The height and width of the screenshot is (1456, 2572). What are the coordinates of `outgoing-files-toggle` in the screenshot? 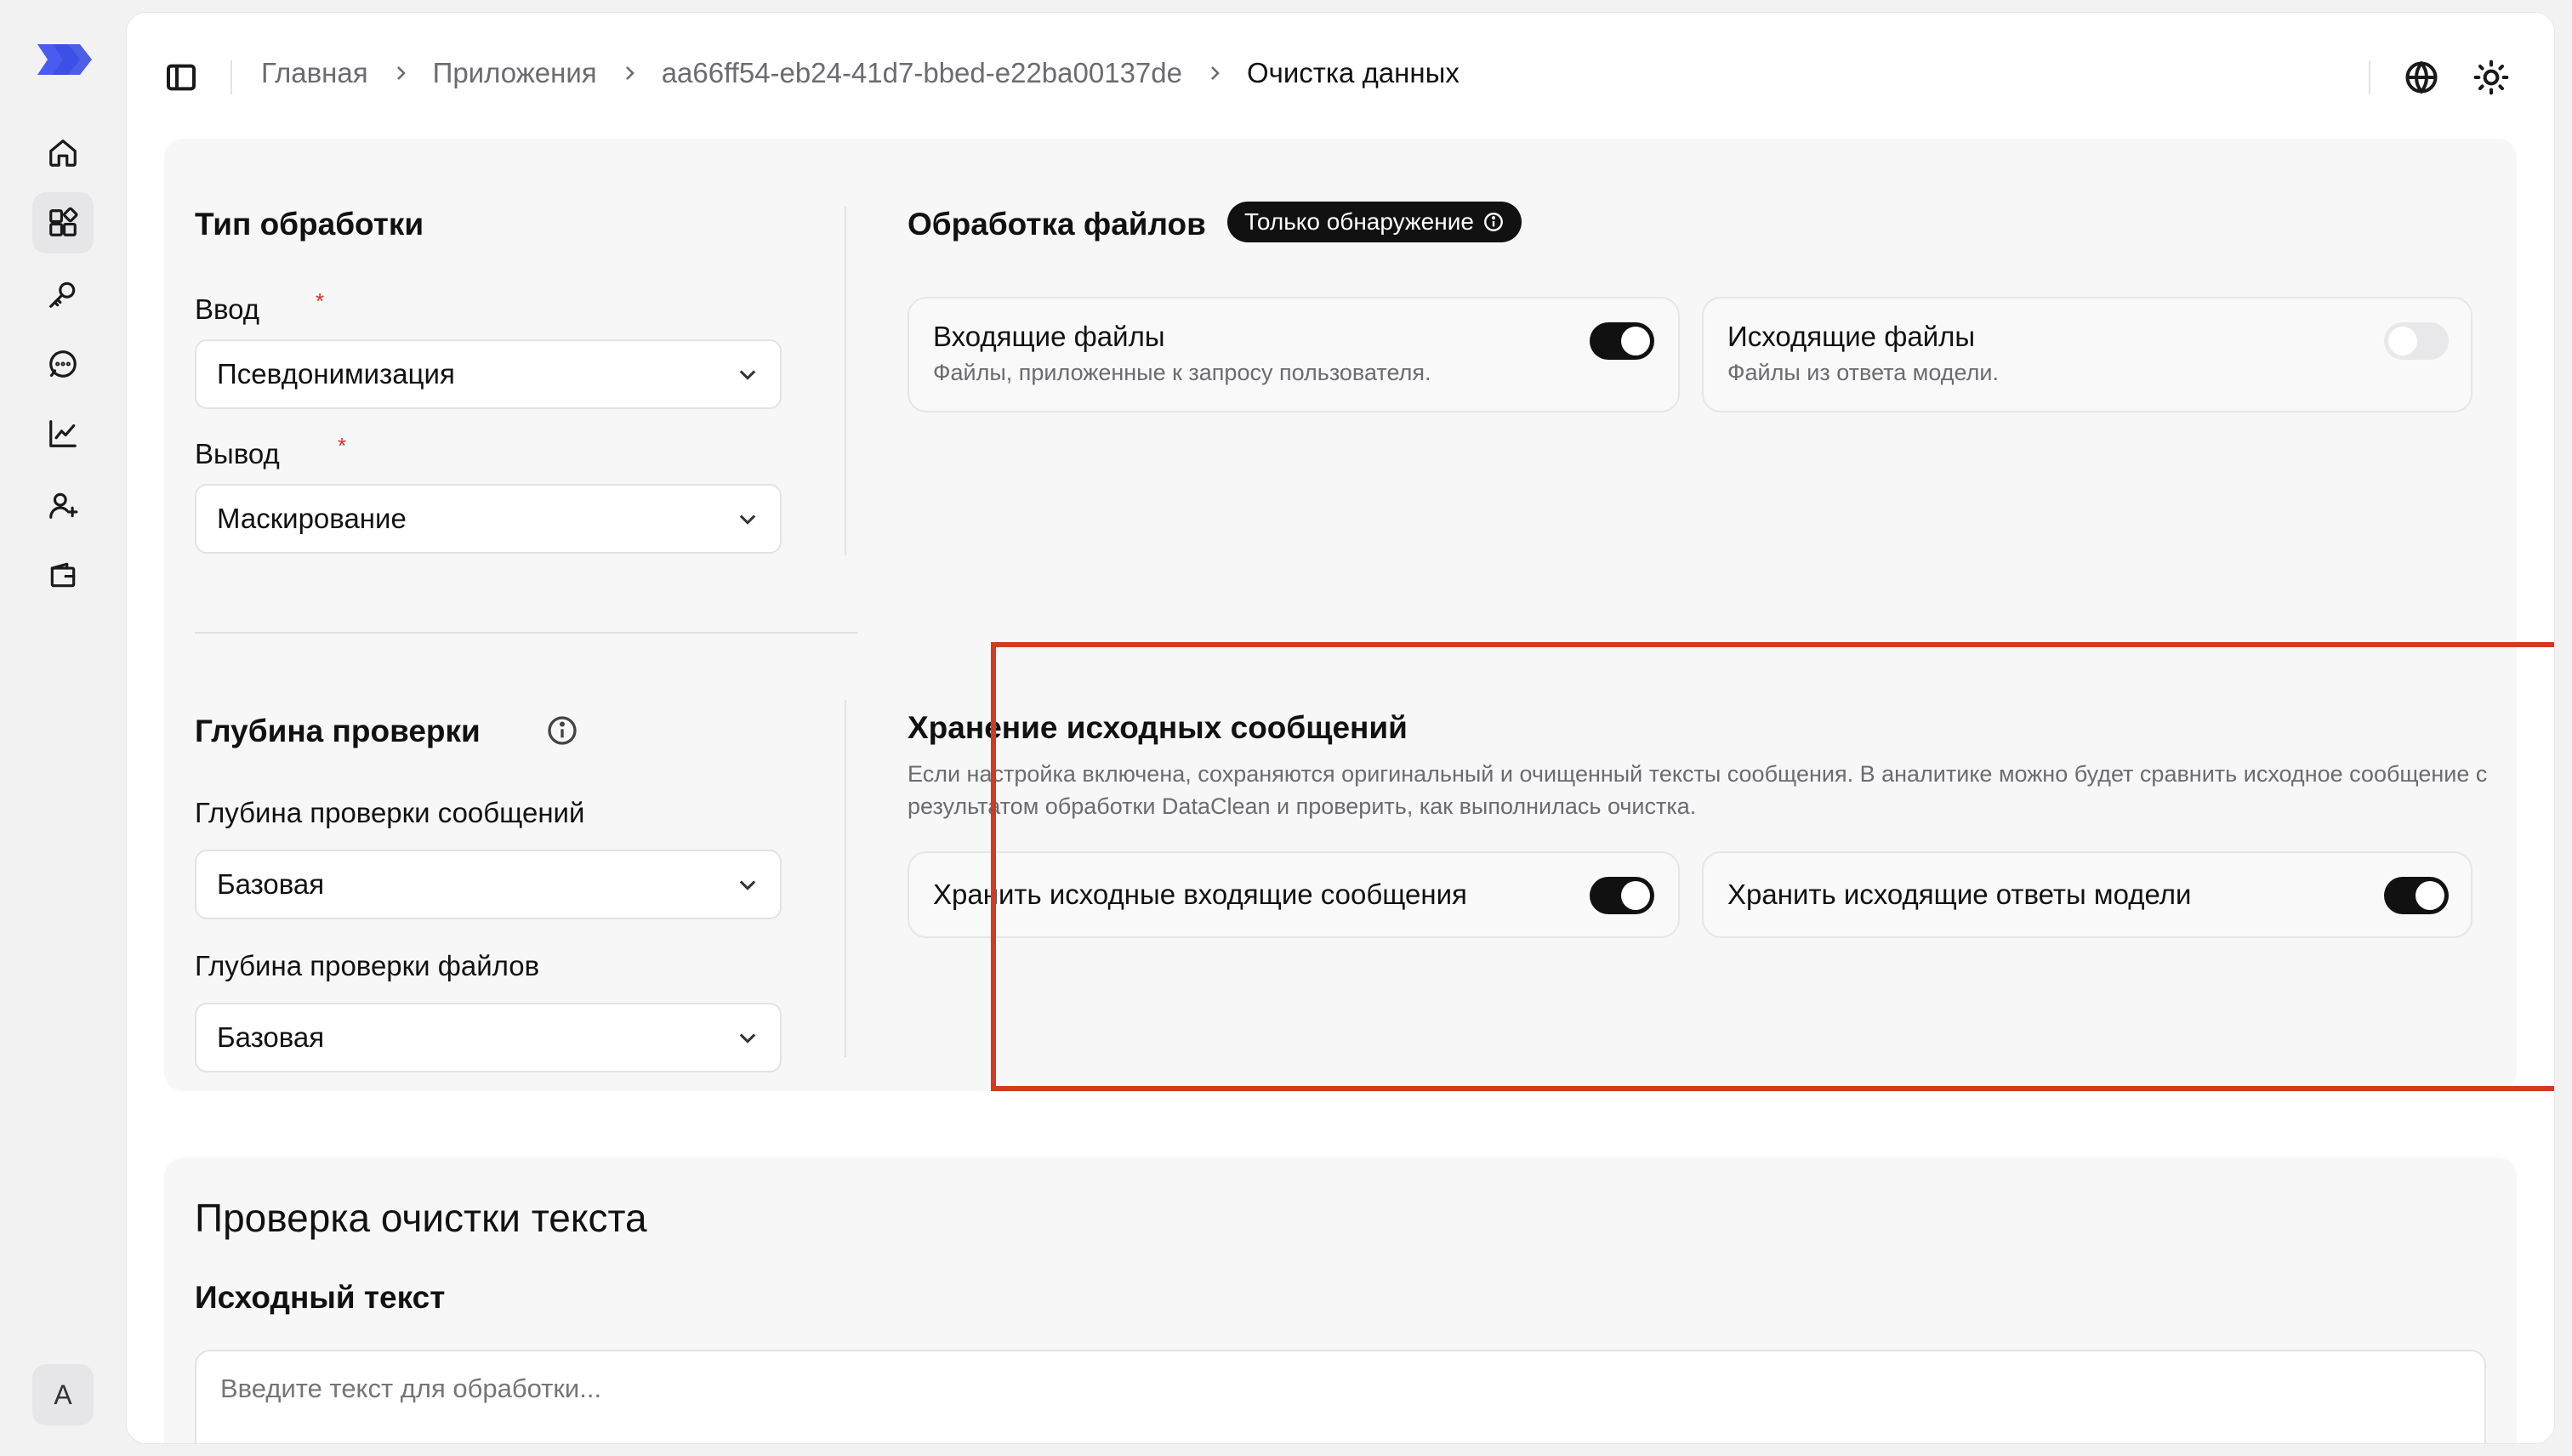 It's located at (2417, 341).